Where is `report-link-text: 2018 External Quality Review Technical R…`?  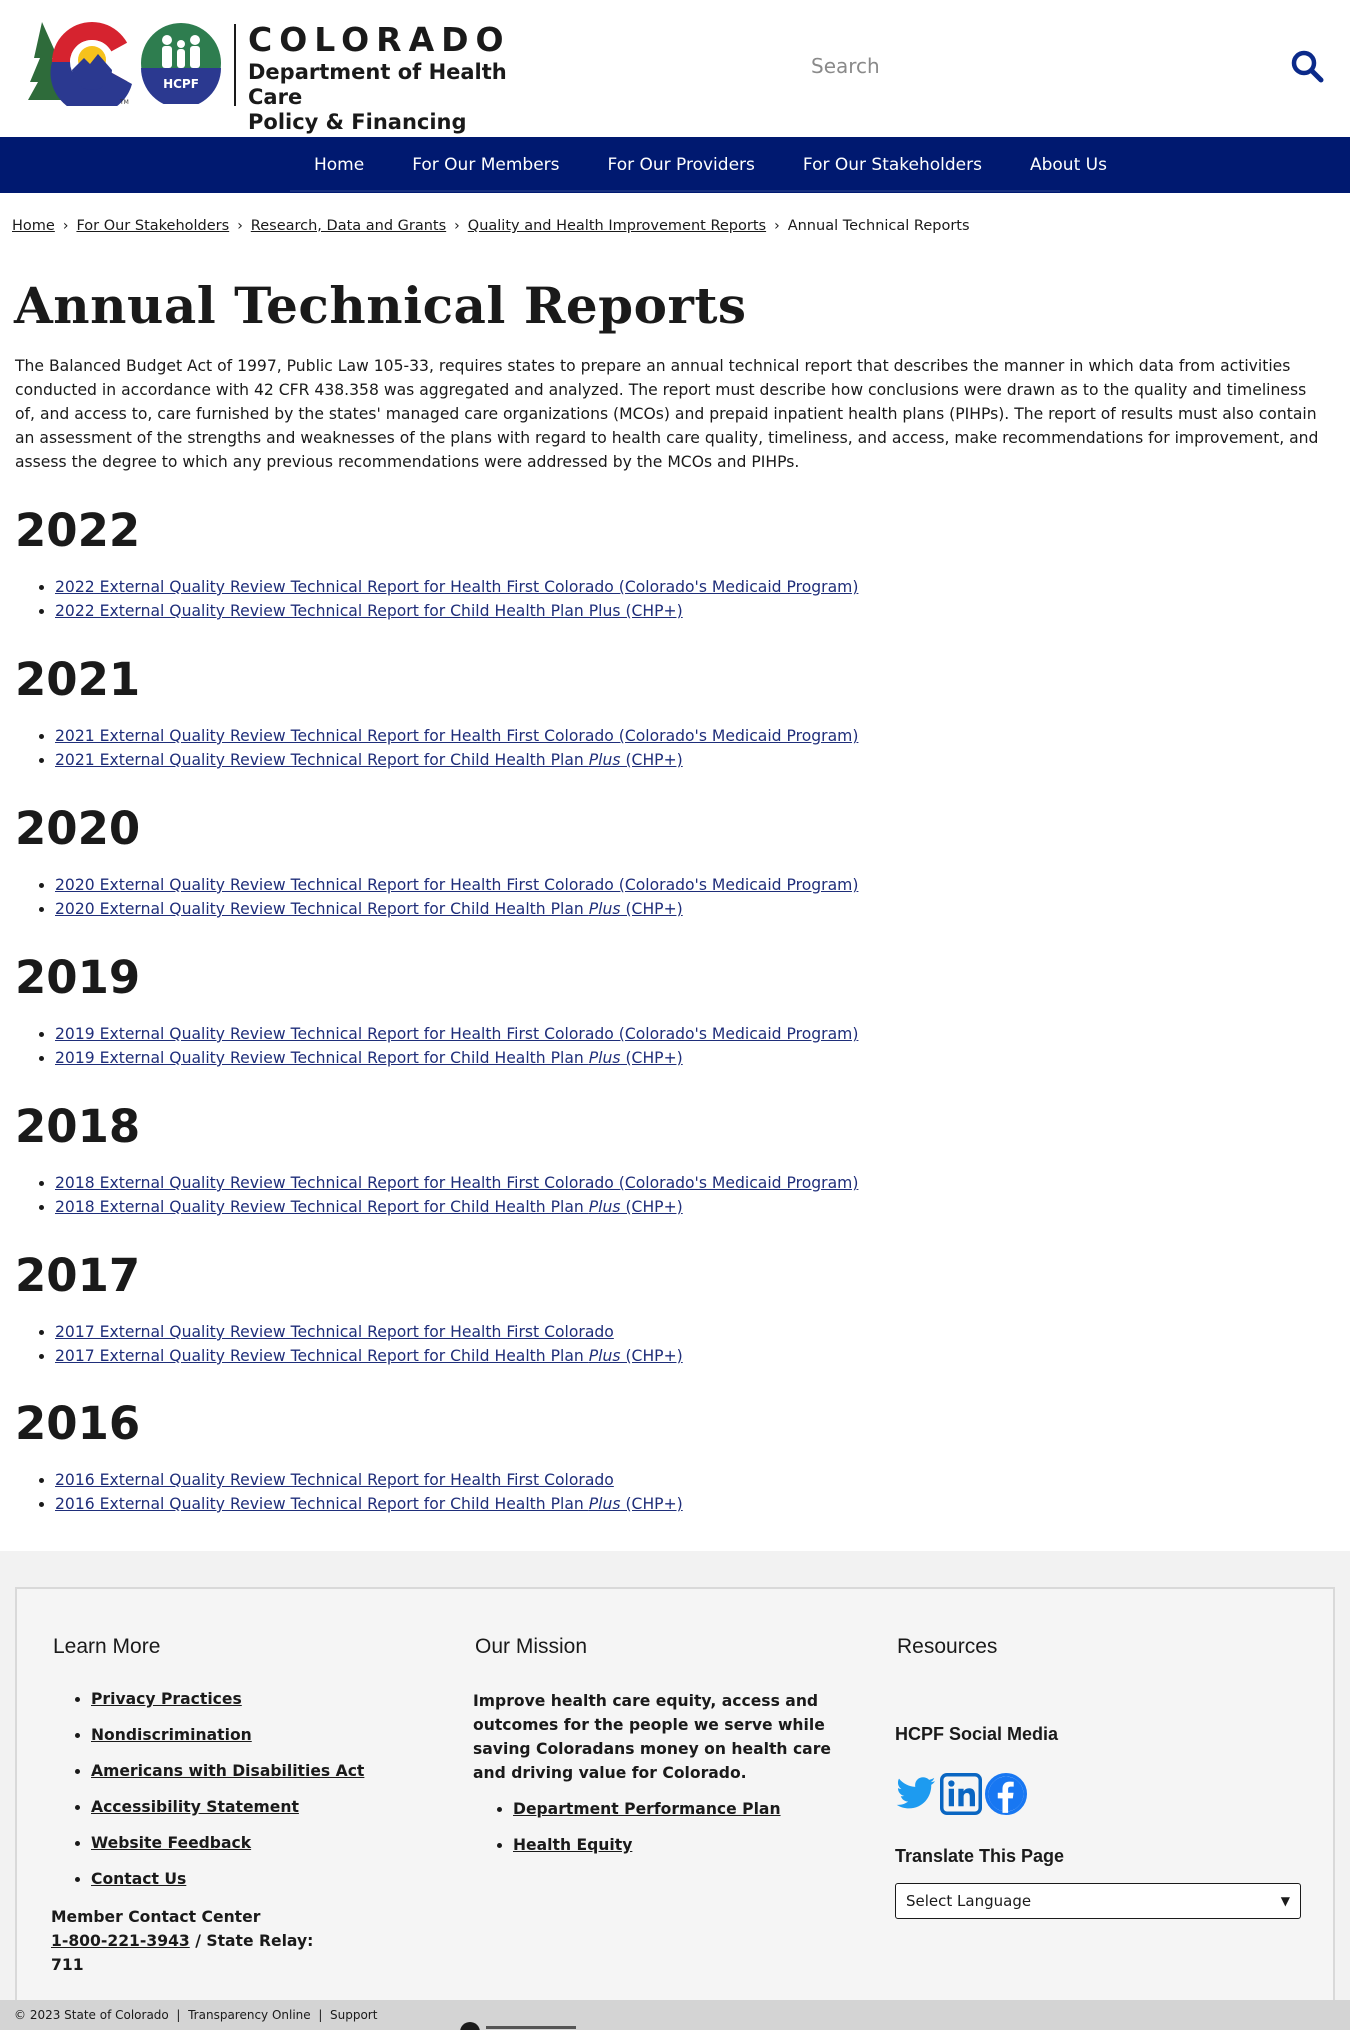 report-link-text: 2018 External Quality Review Technical R… is located at coordinates (322, 1207).